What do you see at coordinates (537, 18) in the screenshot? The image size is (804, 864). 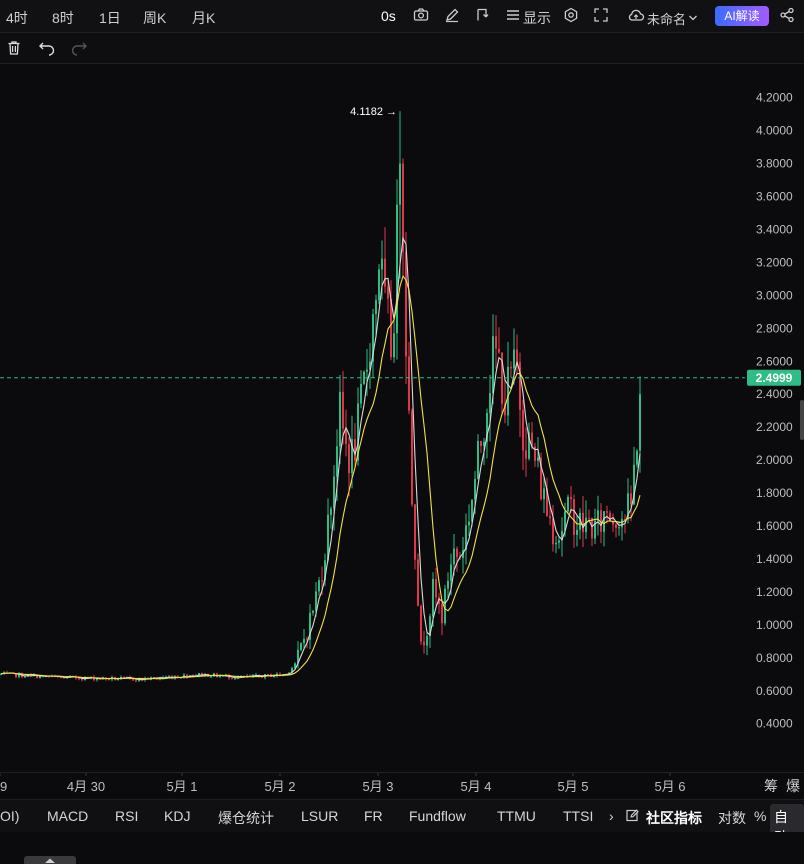 I see `display-button: 显示` at bounding box center [537, 18].